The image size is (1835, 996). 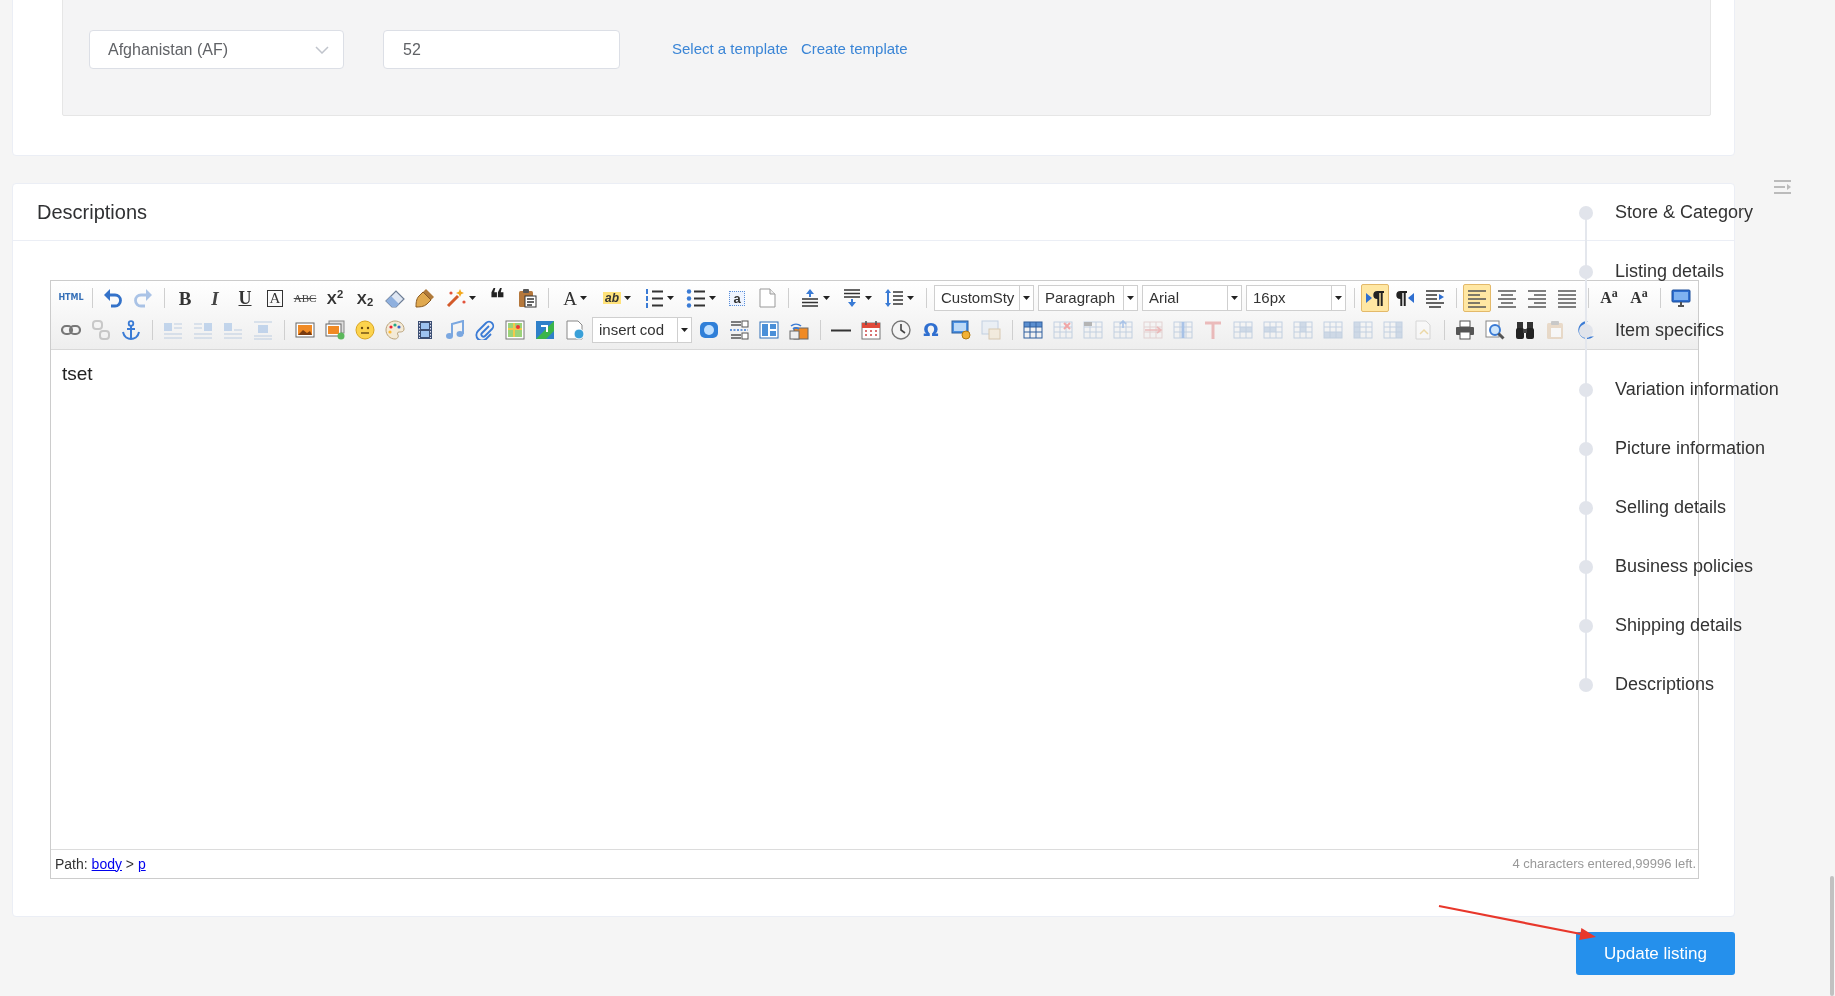 What do you see at coordinates (365, 330) in the screenshot?
I see `smiley-icon` at bounding box center [365, 330].